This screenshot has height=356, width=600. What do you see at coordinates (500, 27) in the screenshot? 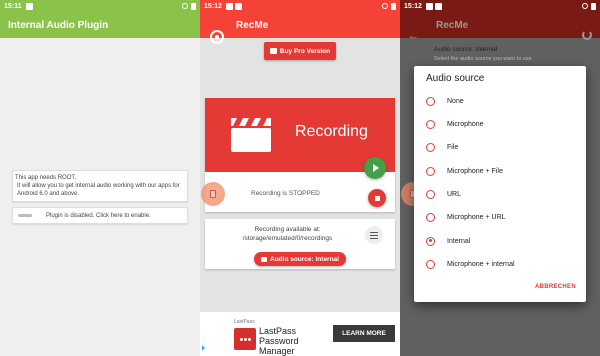
I see `app-bar: ← RecMe` at bounding box center [500, 27].